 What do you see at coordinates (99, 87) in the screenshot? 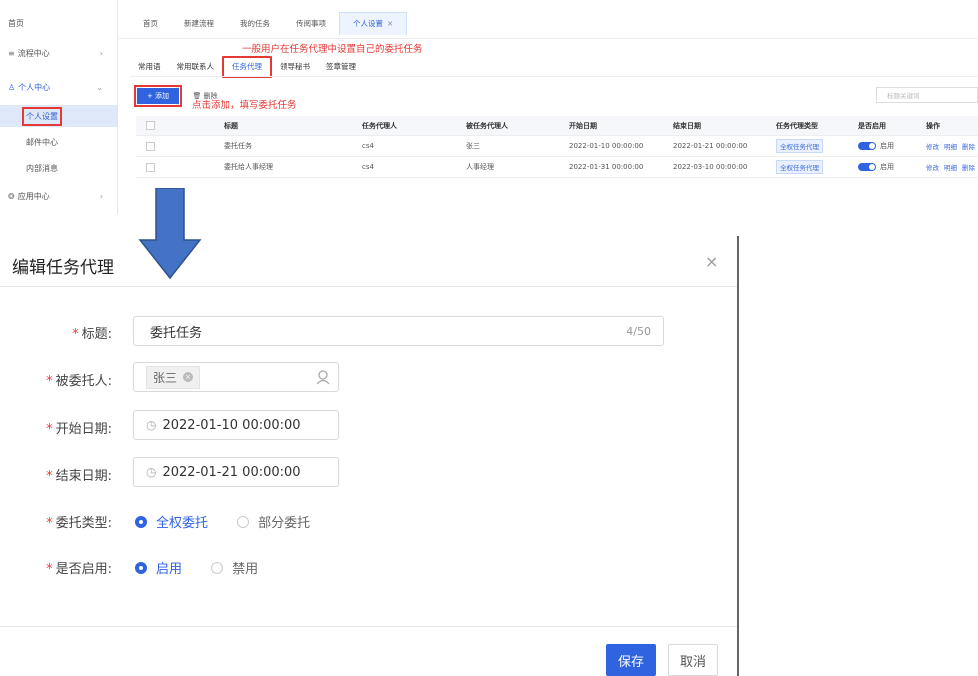
I see `chevron-down-icon: ⌄` at bounding box center [99, 87].